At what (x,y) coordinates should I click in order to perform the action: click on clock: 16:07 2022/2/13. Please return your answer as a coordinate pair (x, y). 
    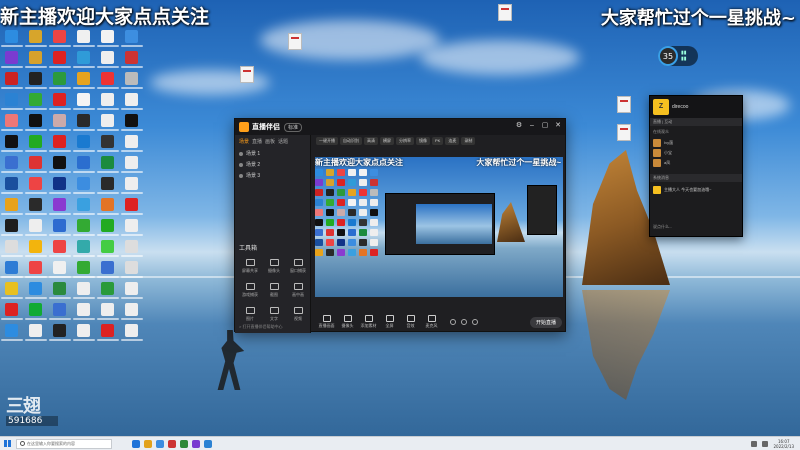
    Looking at the image, I should click on (783, 444).